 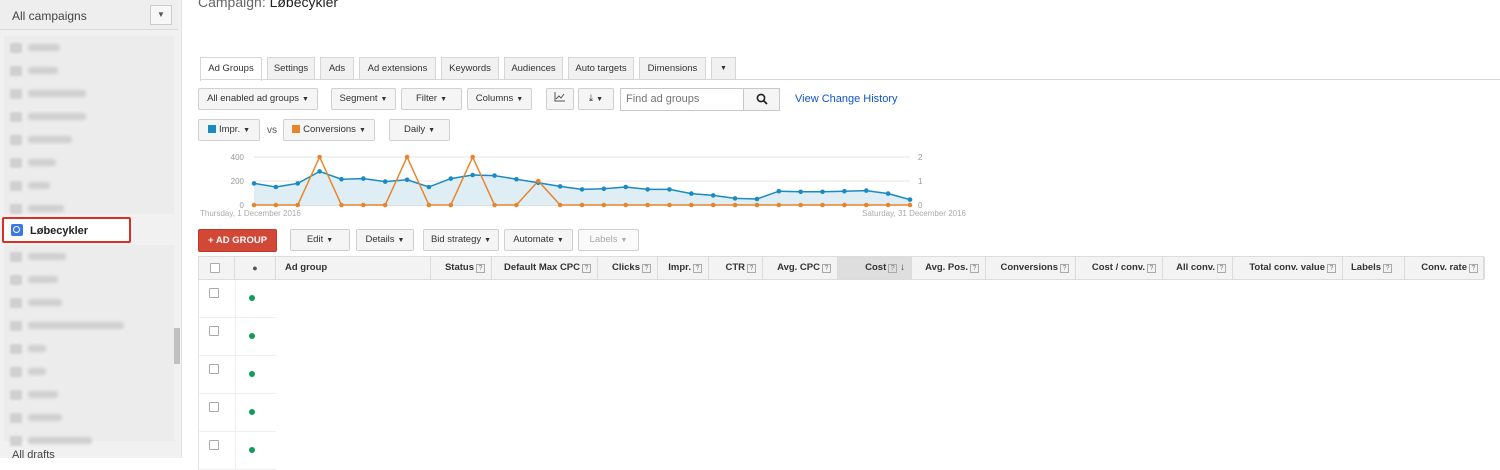 I want to click on campaign-select: All campaigns ▼, so click(x=89, y=15).